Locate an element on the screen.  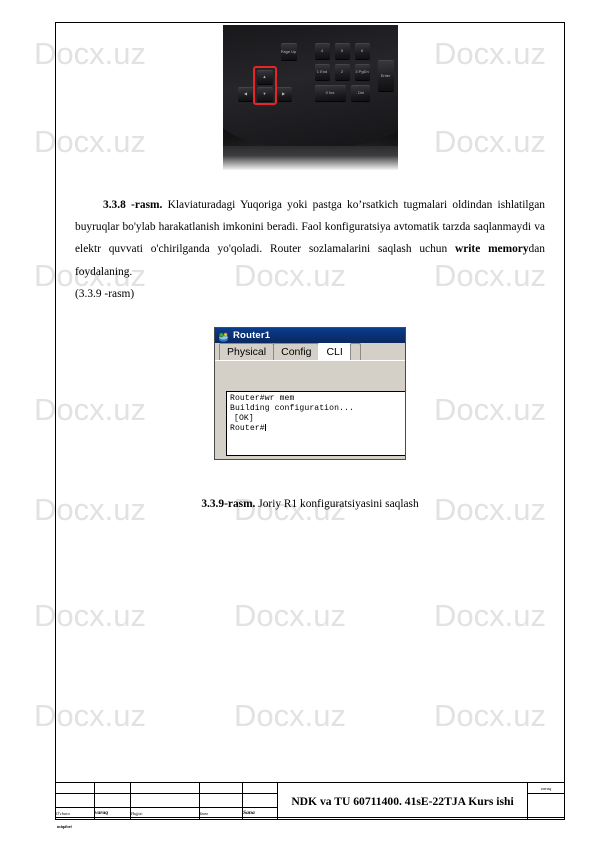
key-enter: Enter is located at coordinates (385, 75).